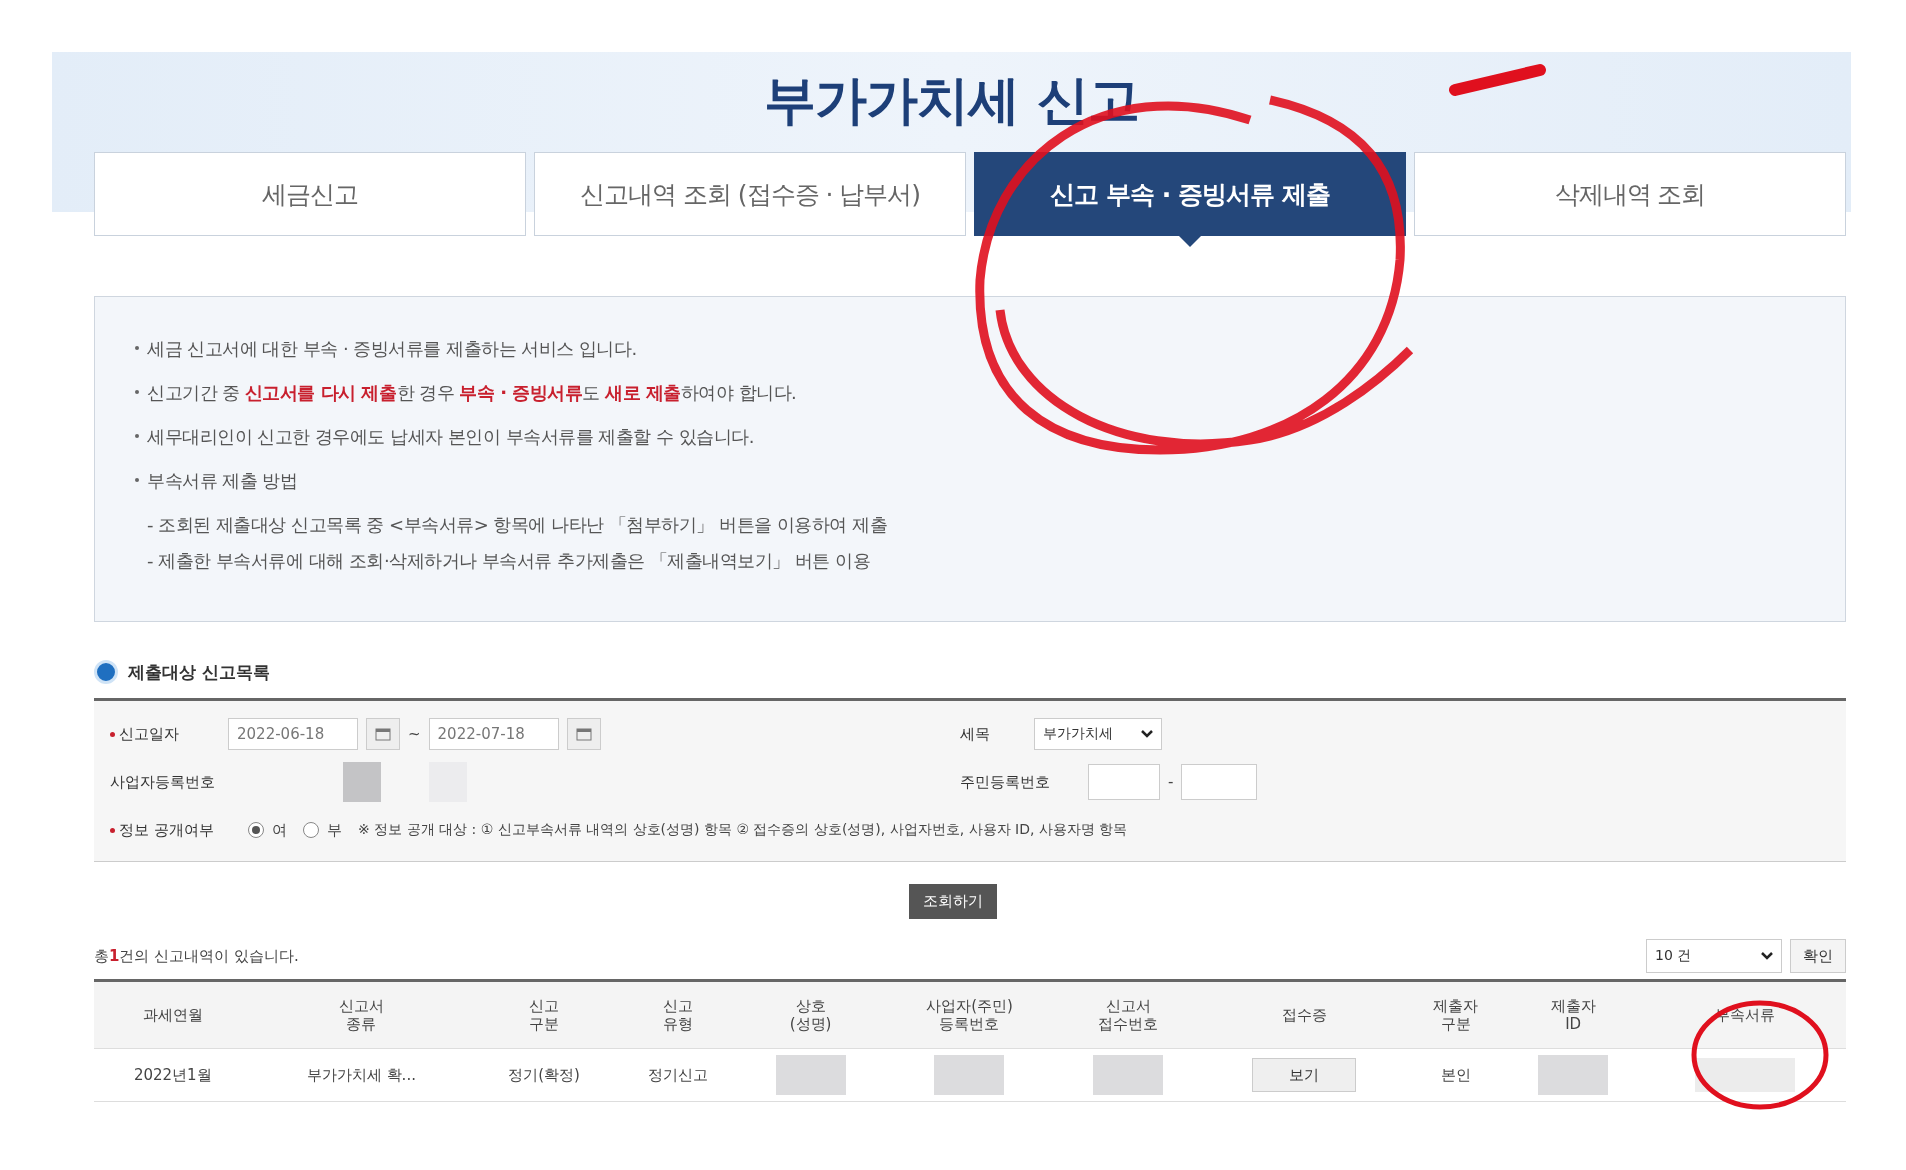  I want to click on field-label: 주민등록번호, so click(1005, 782).